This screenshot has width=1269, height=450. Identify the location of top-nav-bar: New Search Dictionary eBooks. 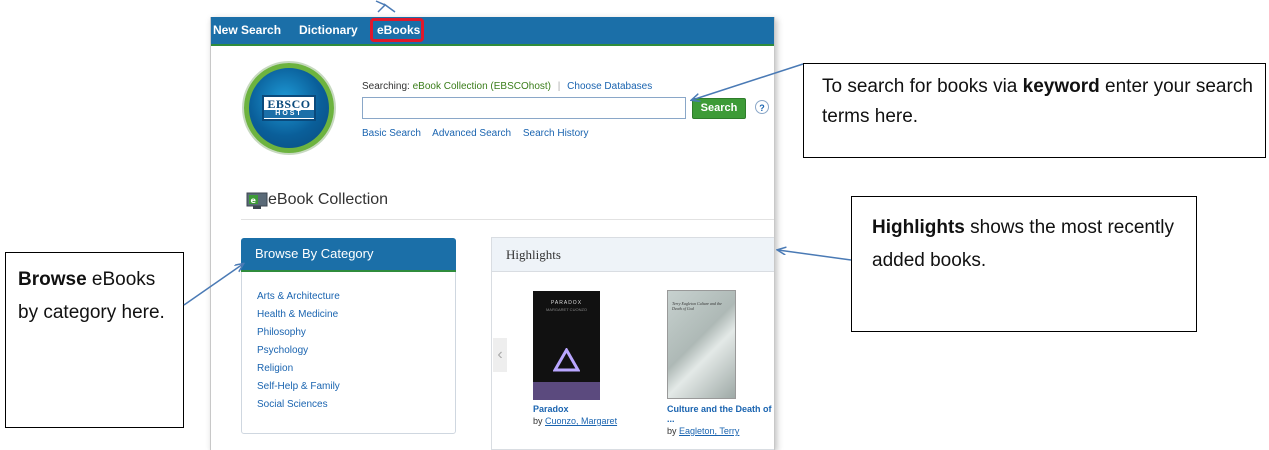
(492, 31).